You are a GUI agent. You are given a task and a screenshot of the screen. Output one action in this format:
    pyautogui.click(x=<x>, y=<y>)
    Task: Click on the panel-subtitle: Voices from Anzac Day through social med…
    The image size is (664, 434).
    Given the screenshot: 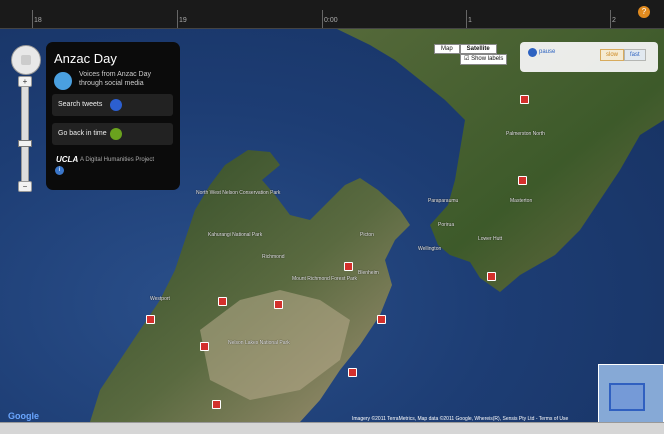 What is the action you would take?
    pyautogui.click(x=115, y=79)
    